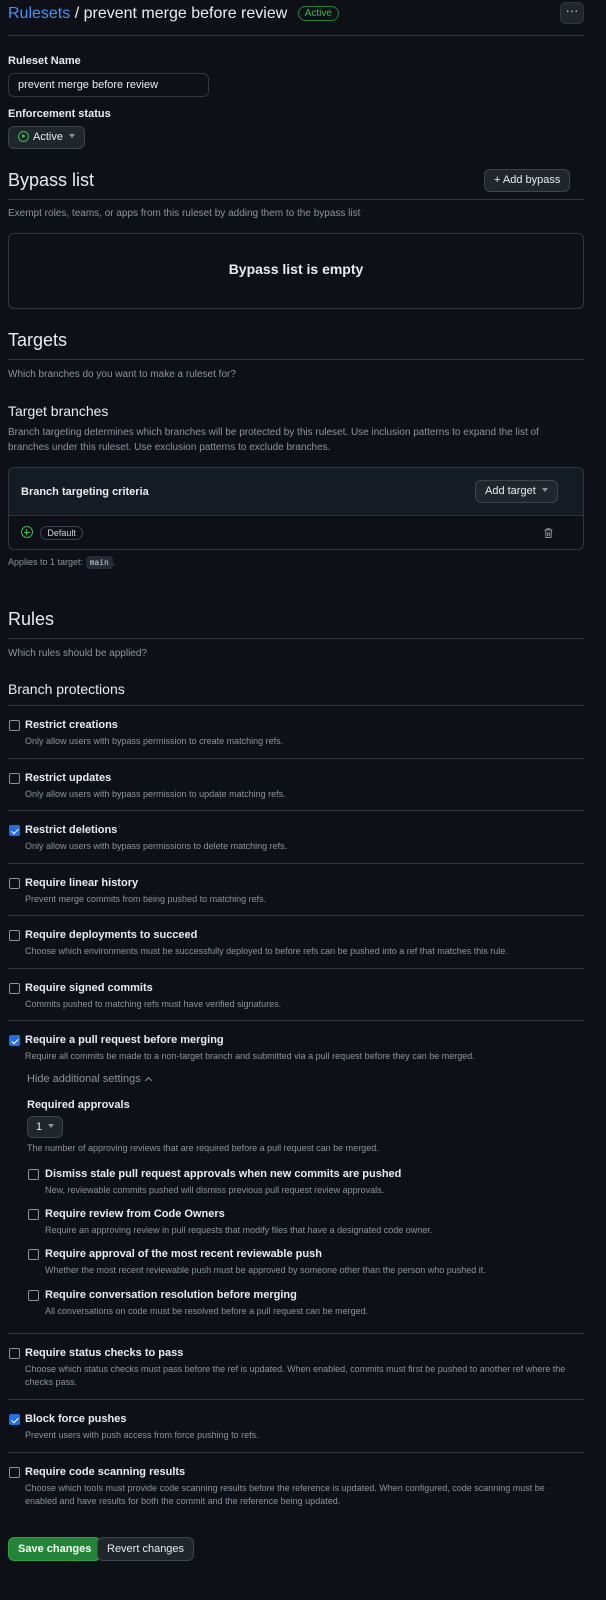 This screenshot has width=606, height=1600. Describe the element at coordinates (77, 653) in the screenshot. I see `rules-description: Which rules should be applied?` at that location.